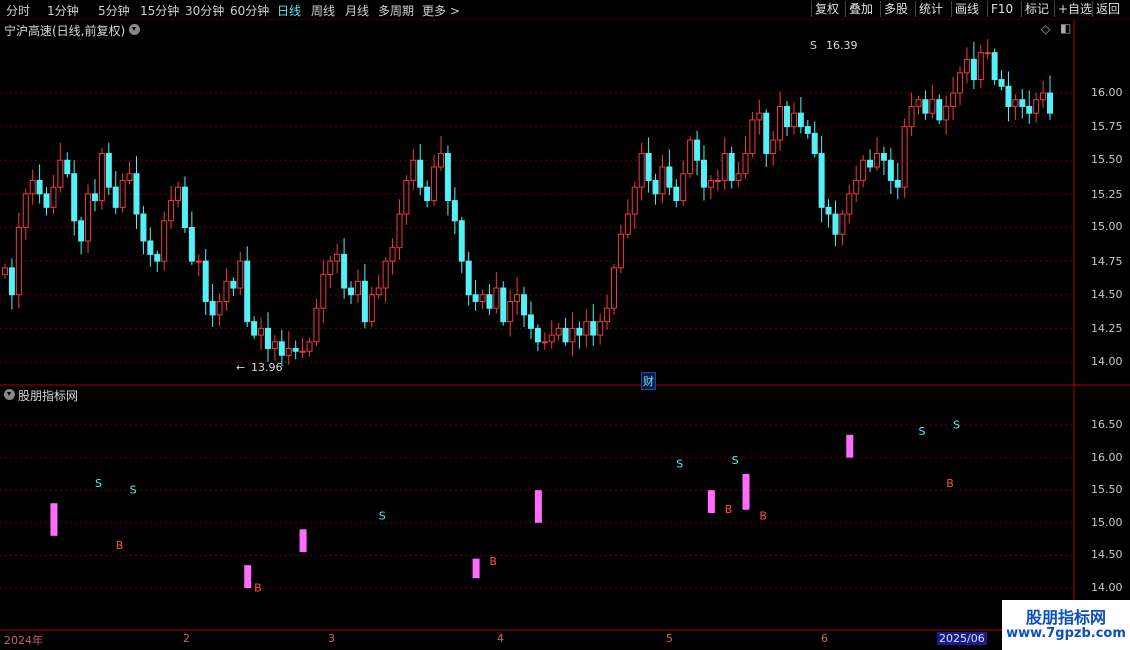 This screenshot has width=1130, height=650. What do you see at coordinates (396, 10) in the screenshot?
I see `period-multi: 多周期` at bounding box center [396, 10].